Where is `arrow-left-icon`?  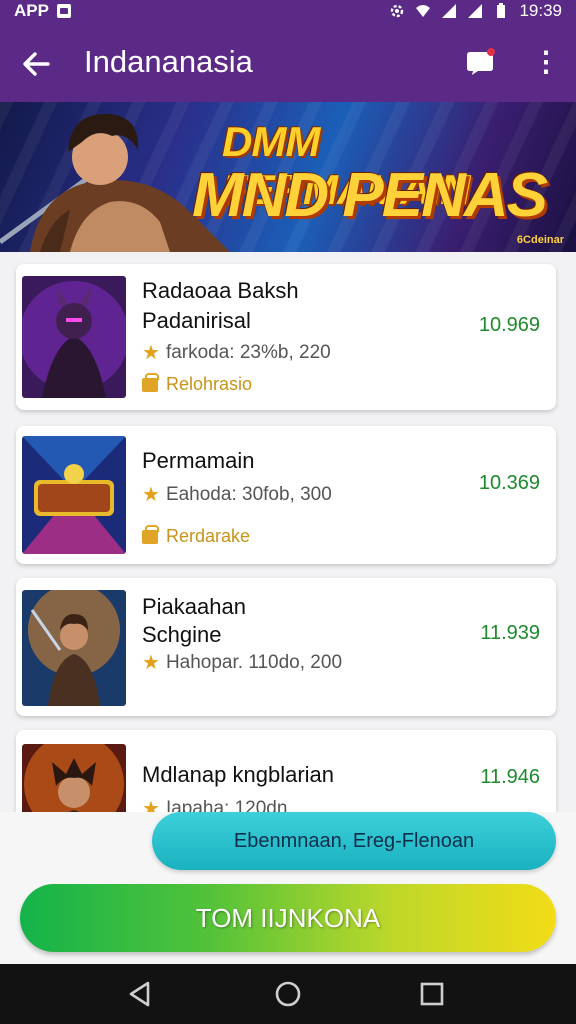
arrow-left-icon is located at coordinates (36, 64).